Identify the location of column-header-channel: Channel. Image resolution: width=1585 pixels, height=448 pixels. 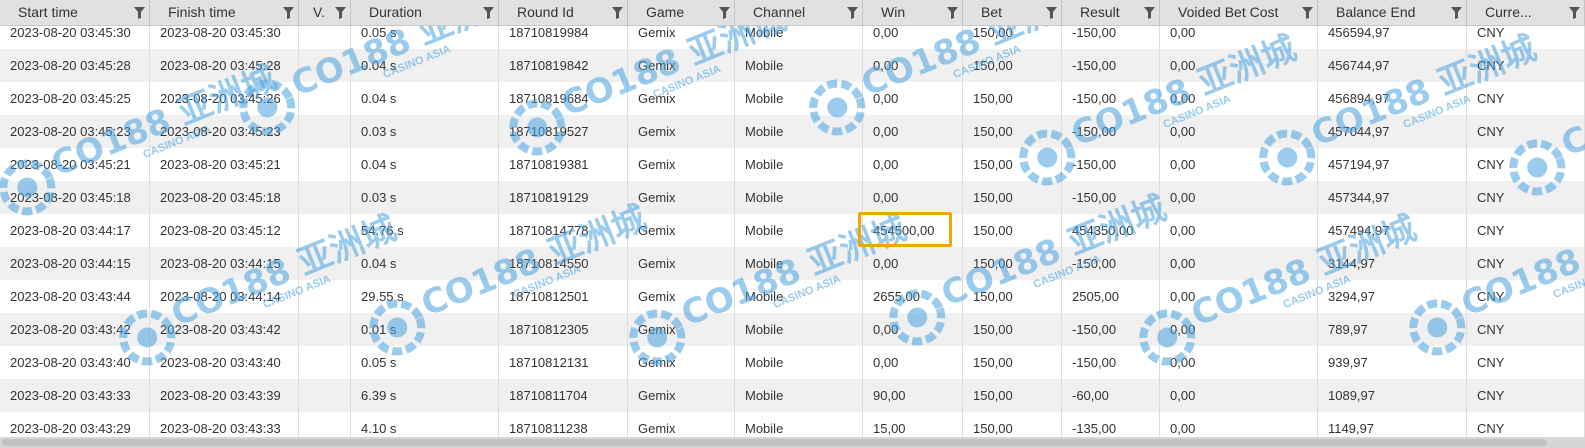
(799, 12).